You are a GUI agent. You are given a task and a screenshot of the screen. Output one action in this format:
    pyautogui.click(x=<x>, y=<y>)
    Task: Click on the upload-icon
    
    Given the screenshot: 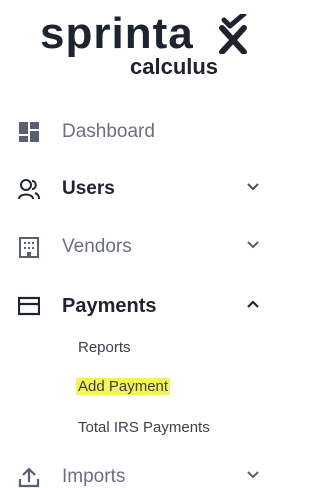 What is the action you would take?
    pyautogui.click(x=29, y=477)
    